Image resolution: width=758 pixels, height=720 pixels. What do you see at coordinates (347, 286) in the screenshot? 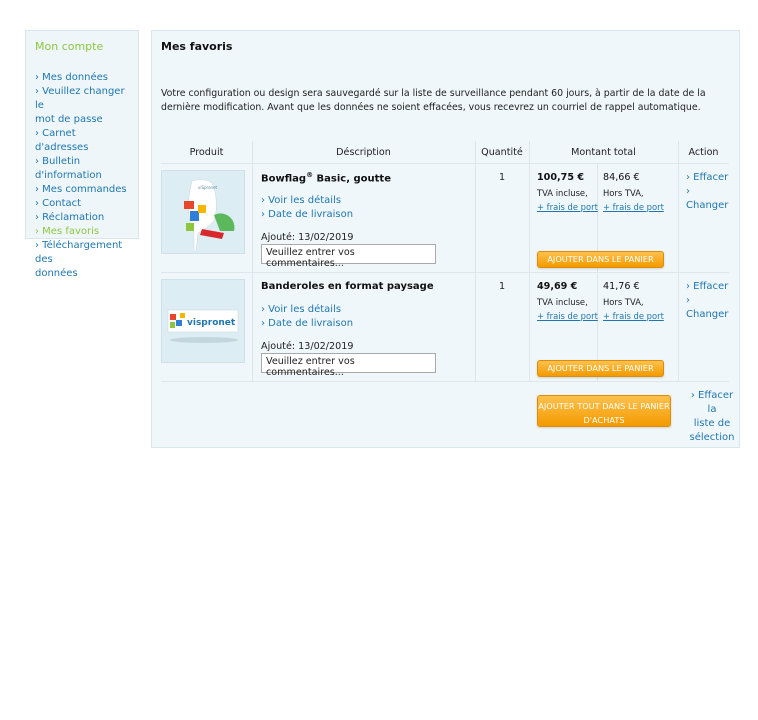
I see `product-name: Banderoles en format paysage` at bounding box center [347, 286].